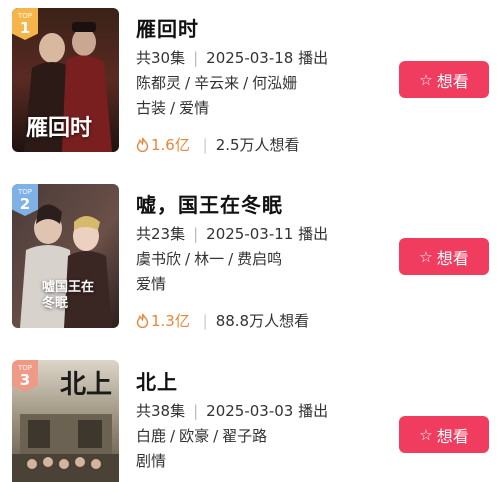 The image size is (500, 482). I want to click on drama-title: 北上, so click(157, 380).